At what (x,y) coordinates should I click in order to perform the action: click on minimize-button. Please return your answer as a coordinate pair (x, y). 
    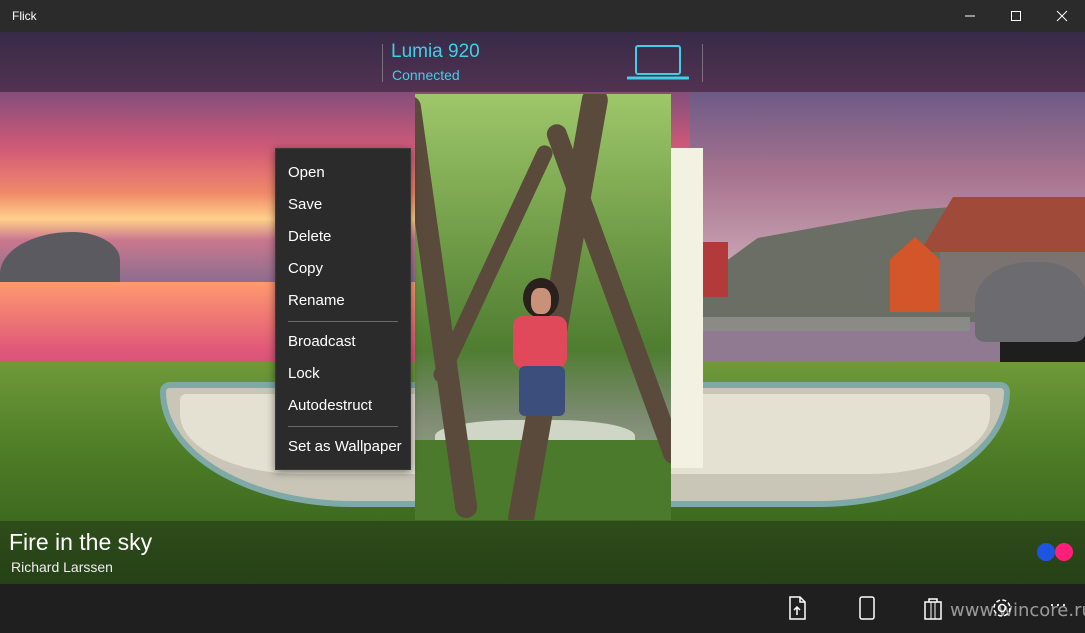
    Looking at the image, I should click on (970, 16).